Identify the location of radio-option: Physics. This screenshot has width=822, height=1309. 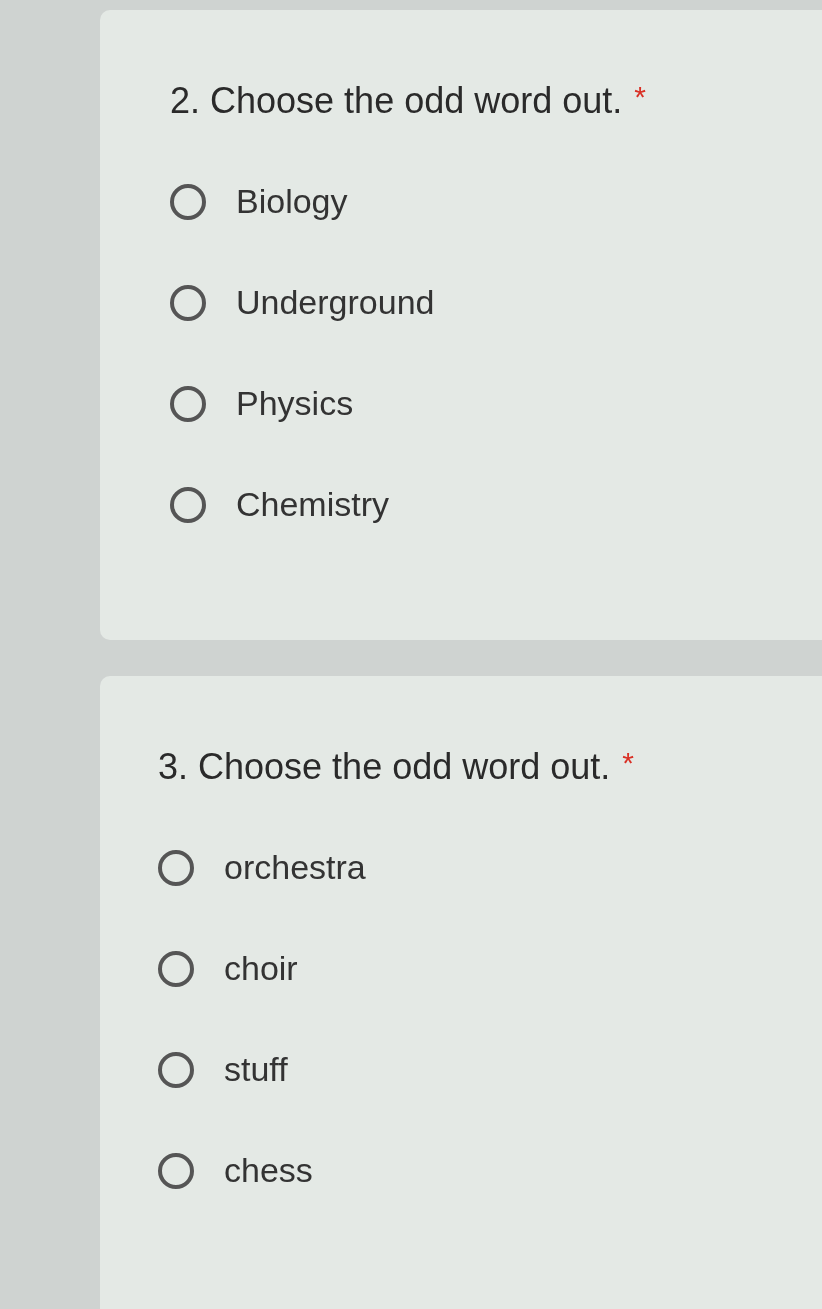
(496, 403).